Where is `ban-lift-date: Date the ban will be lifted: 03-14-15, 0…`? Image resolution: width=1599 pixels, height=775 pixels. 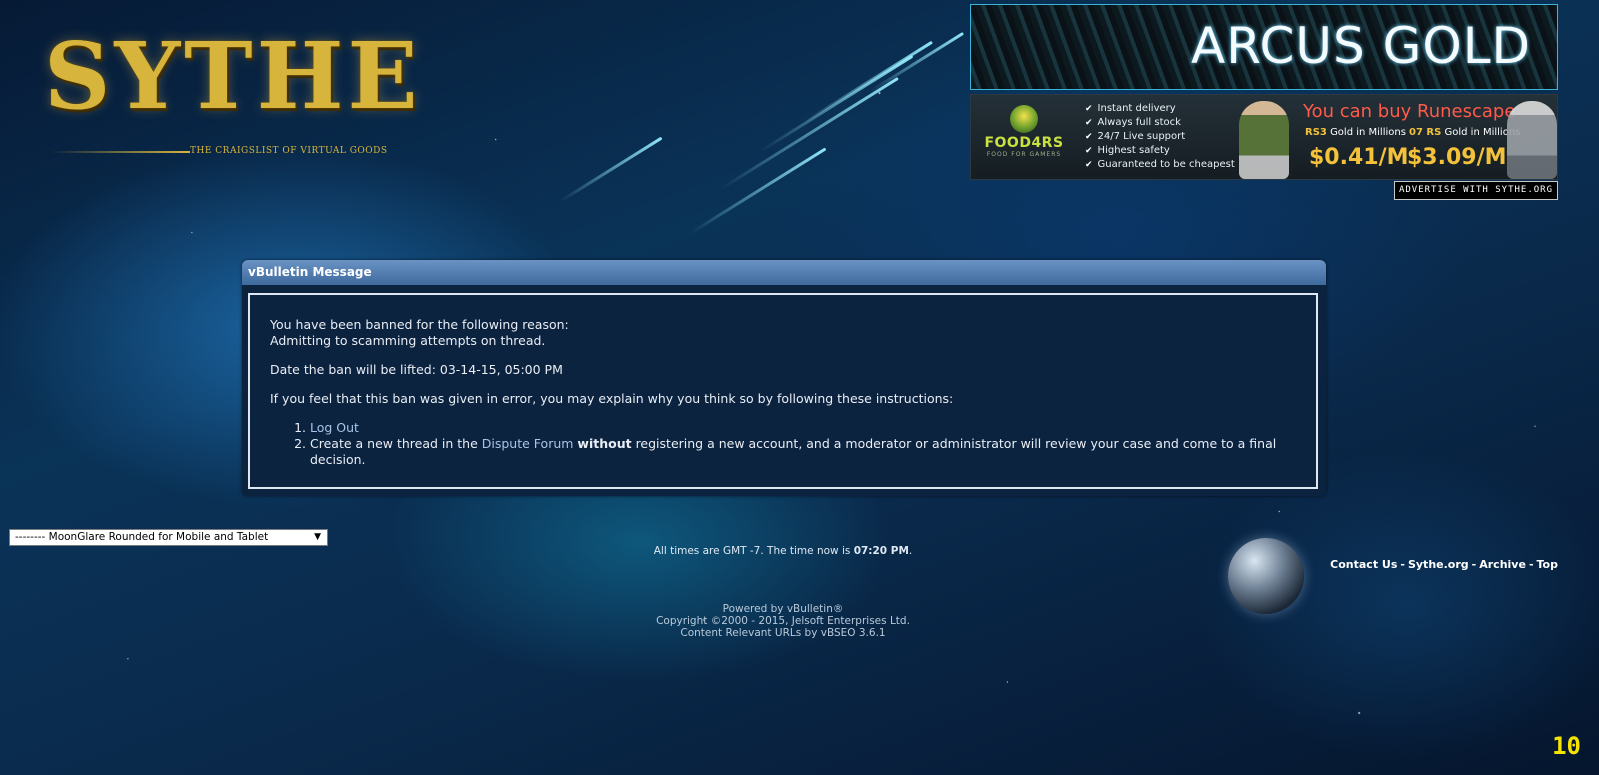 ban-lift-date: Date the ban will be lifted: 03-14-15, 0… is located at coordinates (416, 369).